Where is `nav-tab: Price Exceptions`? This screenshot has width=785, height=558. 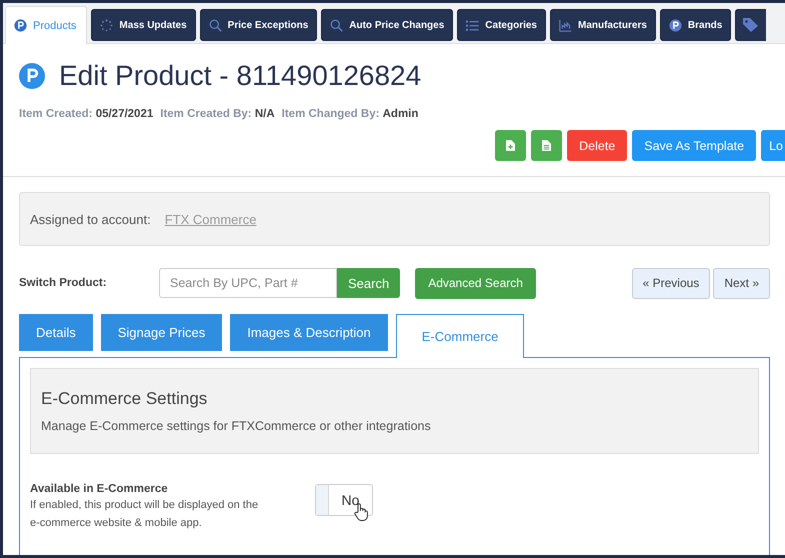 nav-tab: Price Exceptions is located at coordinates (259, 25).